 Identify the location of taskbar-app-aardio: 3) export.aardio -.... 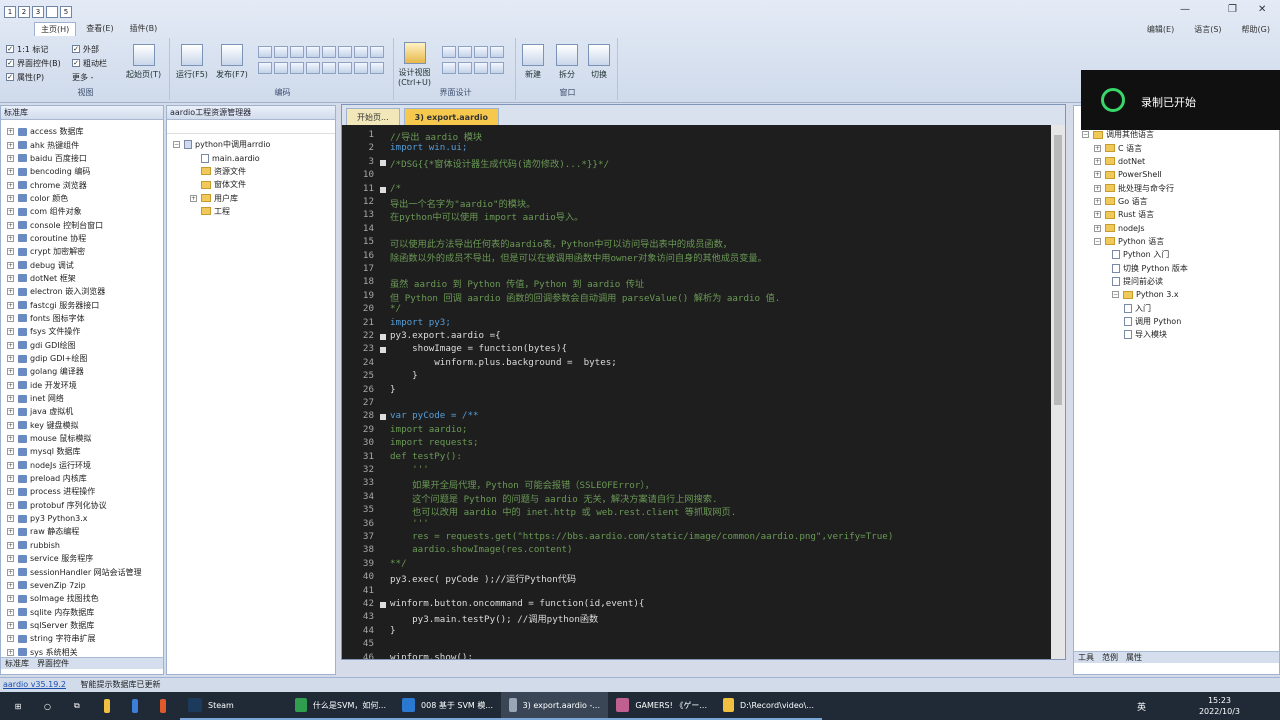
(554, 706).